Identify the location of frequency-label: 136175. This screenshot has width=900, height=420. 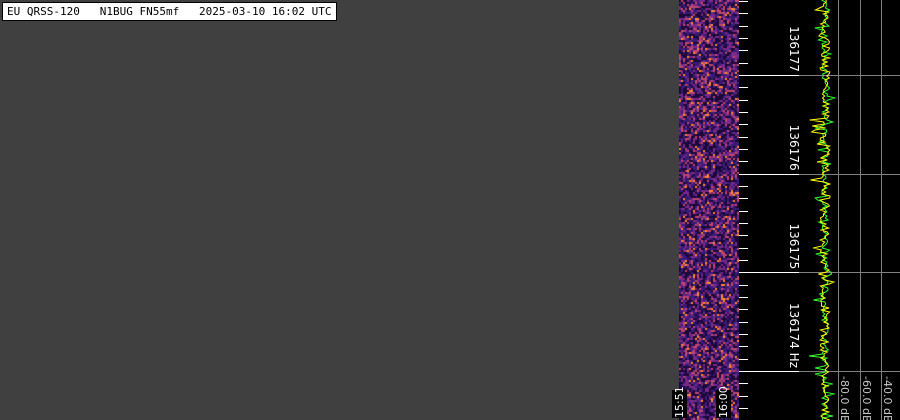
(793, 246).